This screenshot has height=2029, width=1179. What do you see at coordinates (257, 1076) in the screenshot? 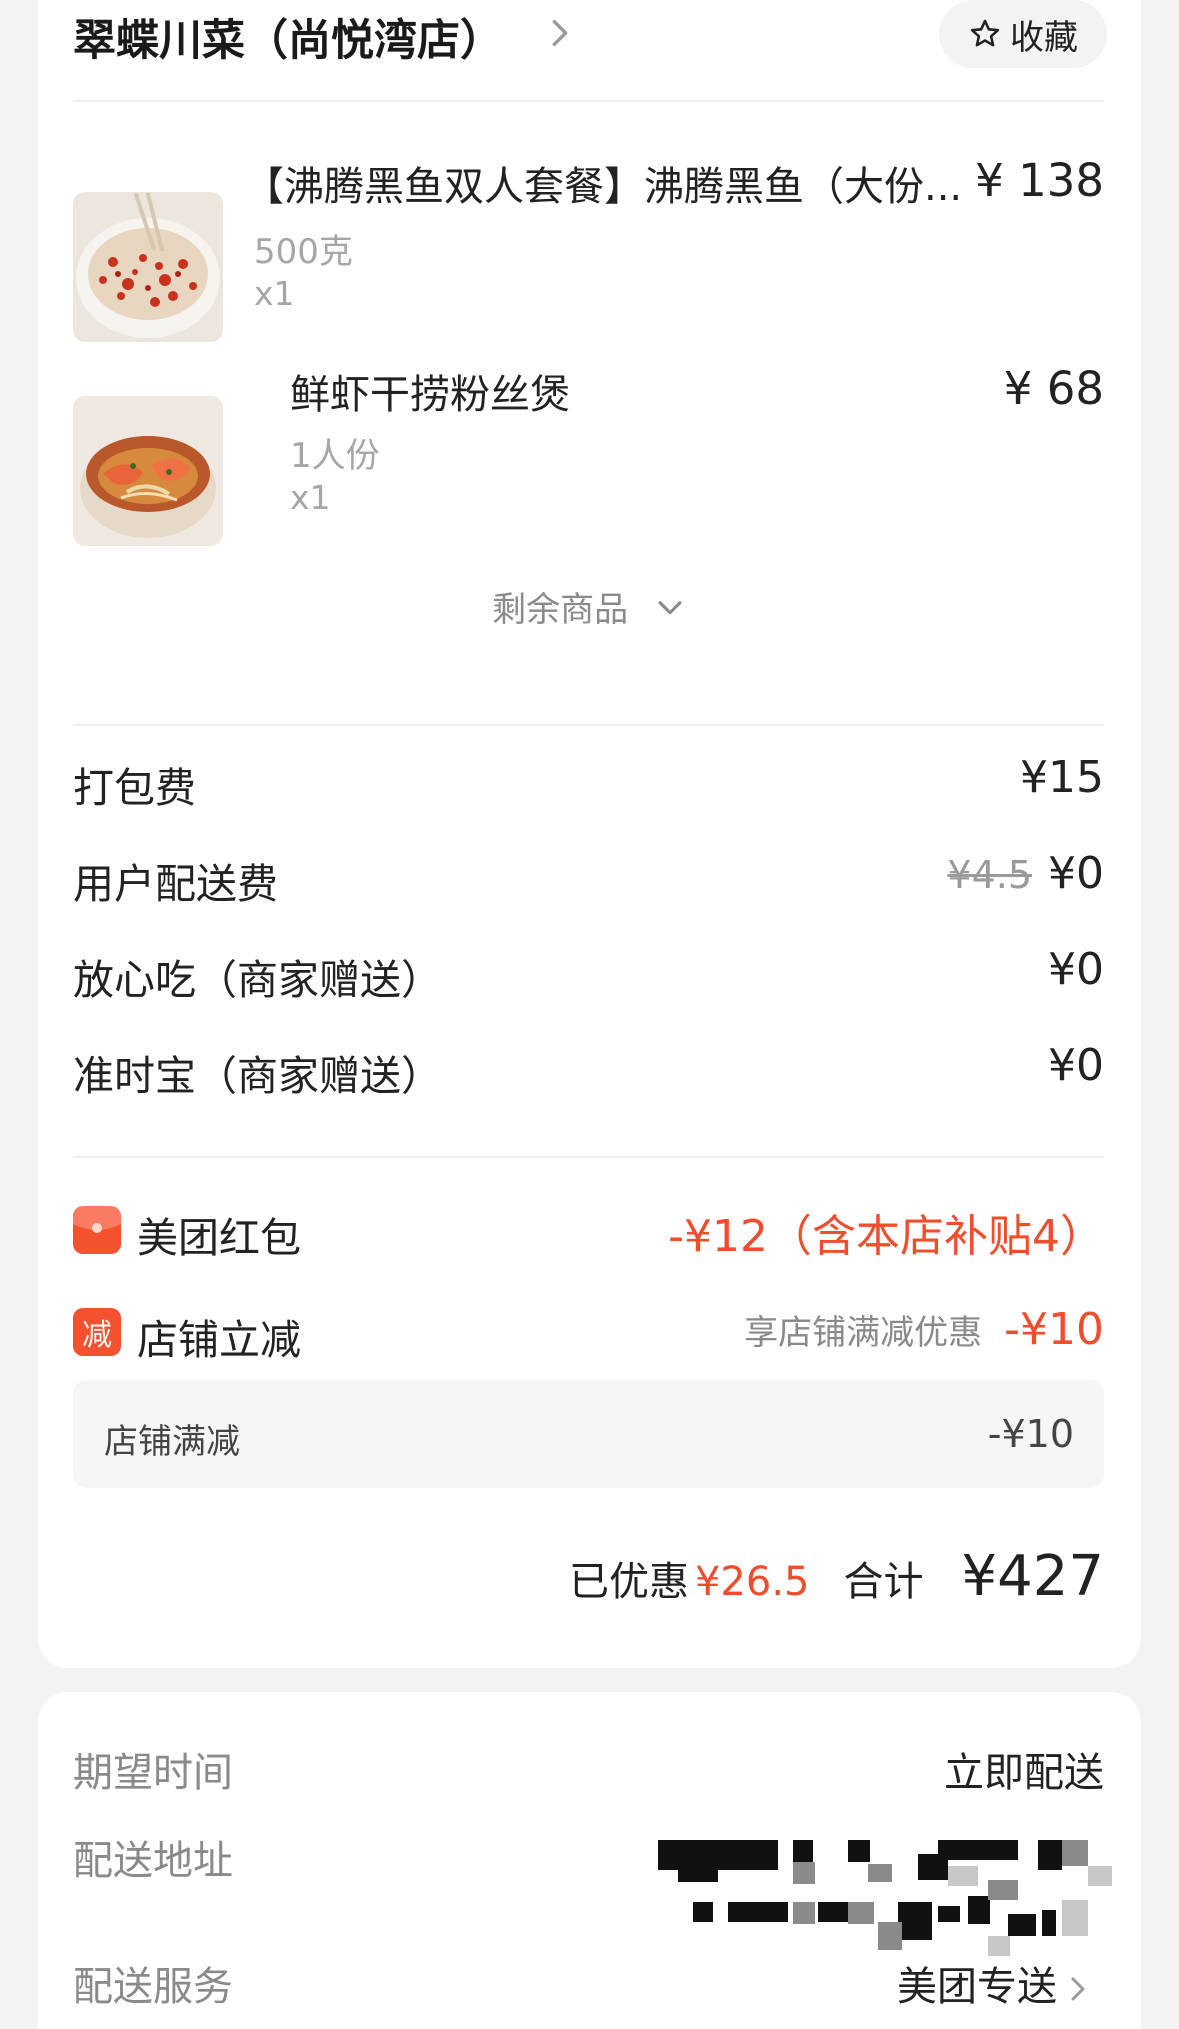
I see `on-time-label: 准时宝（商家赠送）` at bounding box center [257, 1076].